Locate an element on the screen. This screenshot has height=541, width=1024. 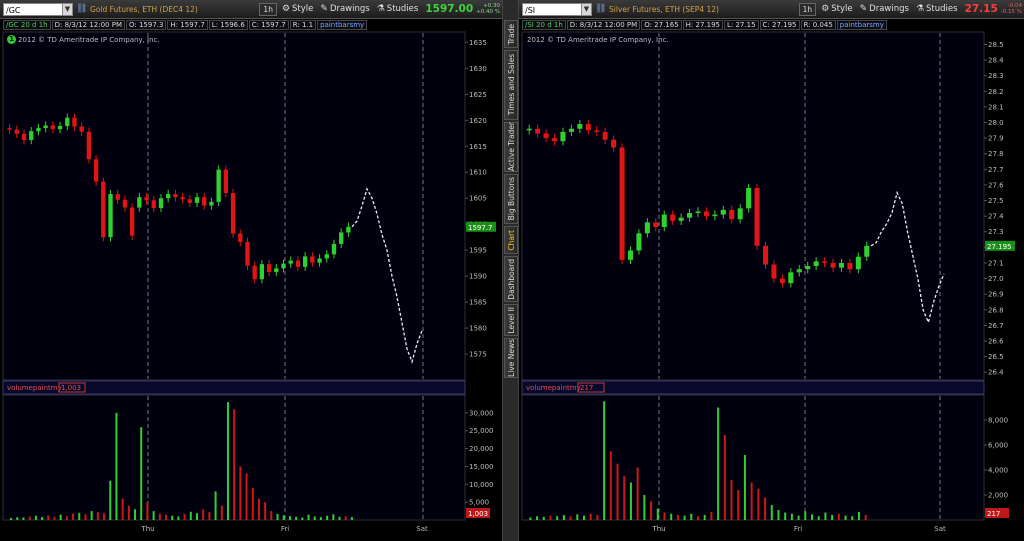
volume-y-tick-label: 2,000 is located at coordinates (998, 496).